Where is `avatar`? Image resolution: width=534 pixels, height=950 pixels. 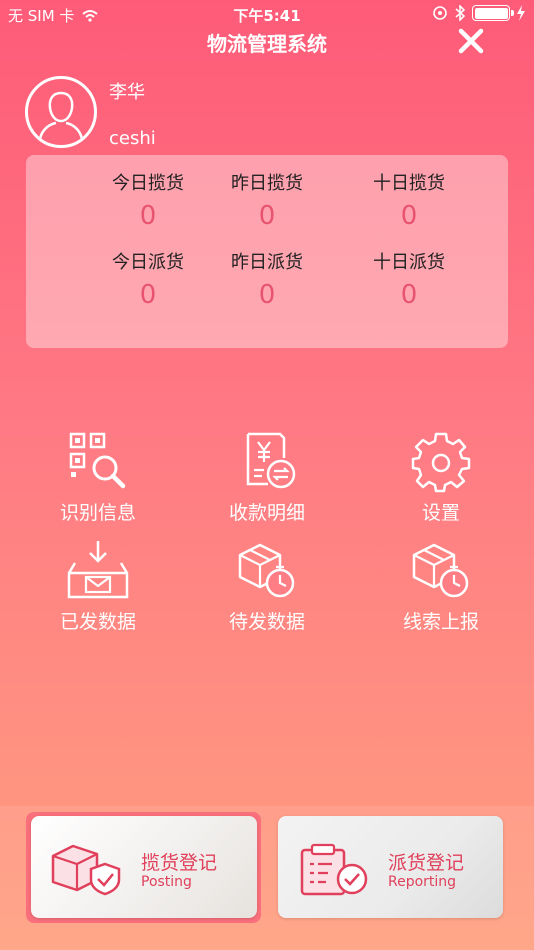
avatar is located at coordinates (61, 112).